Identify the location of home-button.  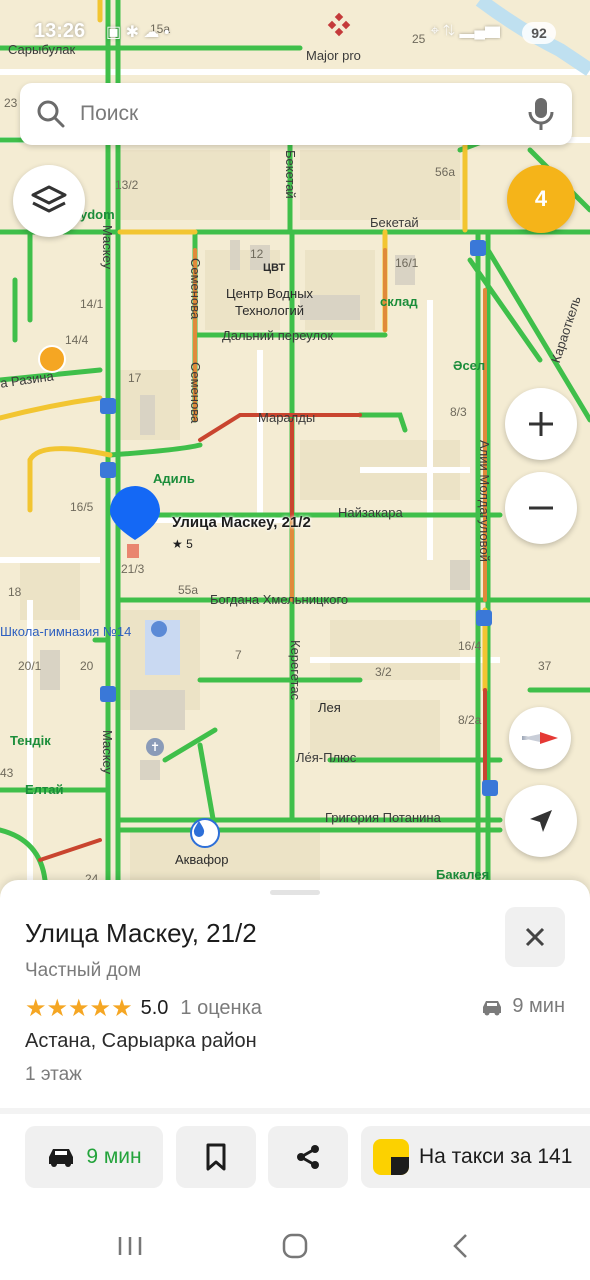
(295, 1246).